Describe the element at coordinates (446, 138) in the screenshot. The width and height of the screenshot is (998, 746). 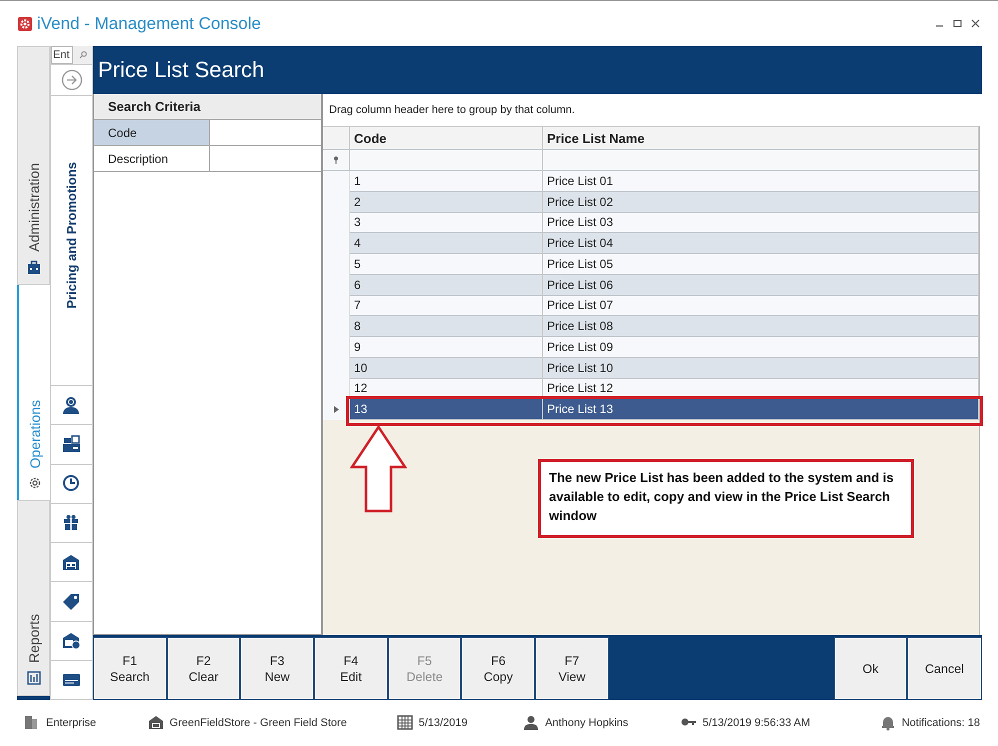
I see `column-header: Code` at that location.